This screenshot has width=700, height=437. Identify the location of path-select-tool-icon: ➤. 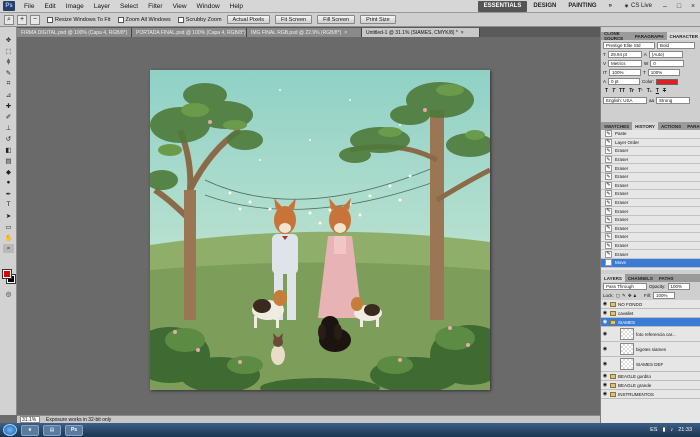
(8, 215).